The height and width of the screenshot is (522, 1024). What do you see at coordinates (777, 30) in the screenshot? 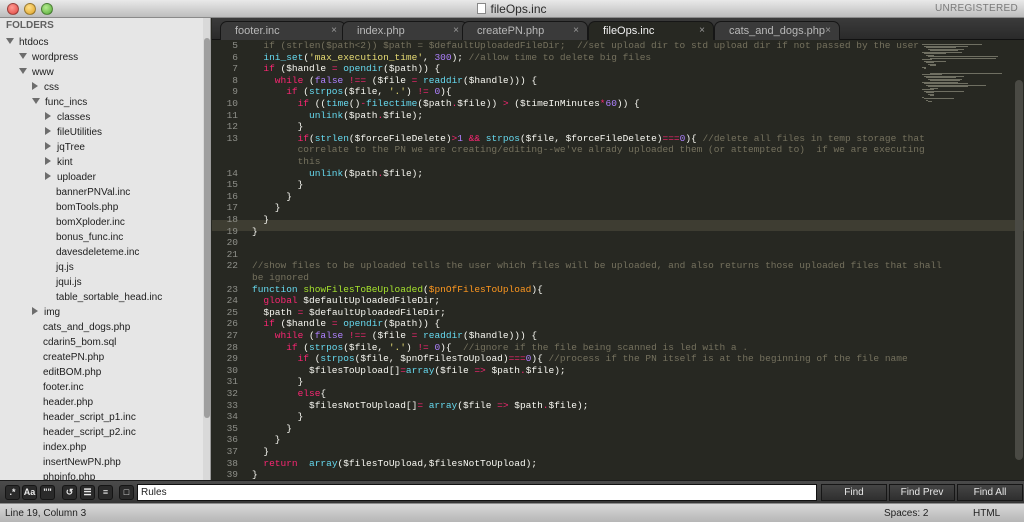
I see `tab-cats-and-dogs-php: cats_and_dogs.php ×` at bounding box center [777, 30].